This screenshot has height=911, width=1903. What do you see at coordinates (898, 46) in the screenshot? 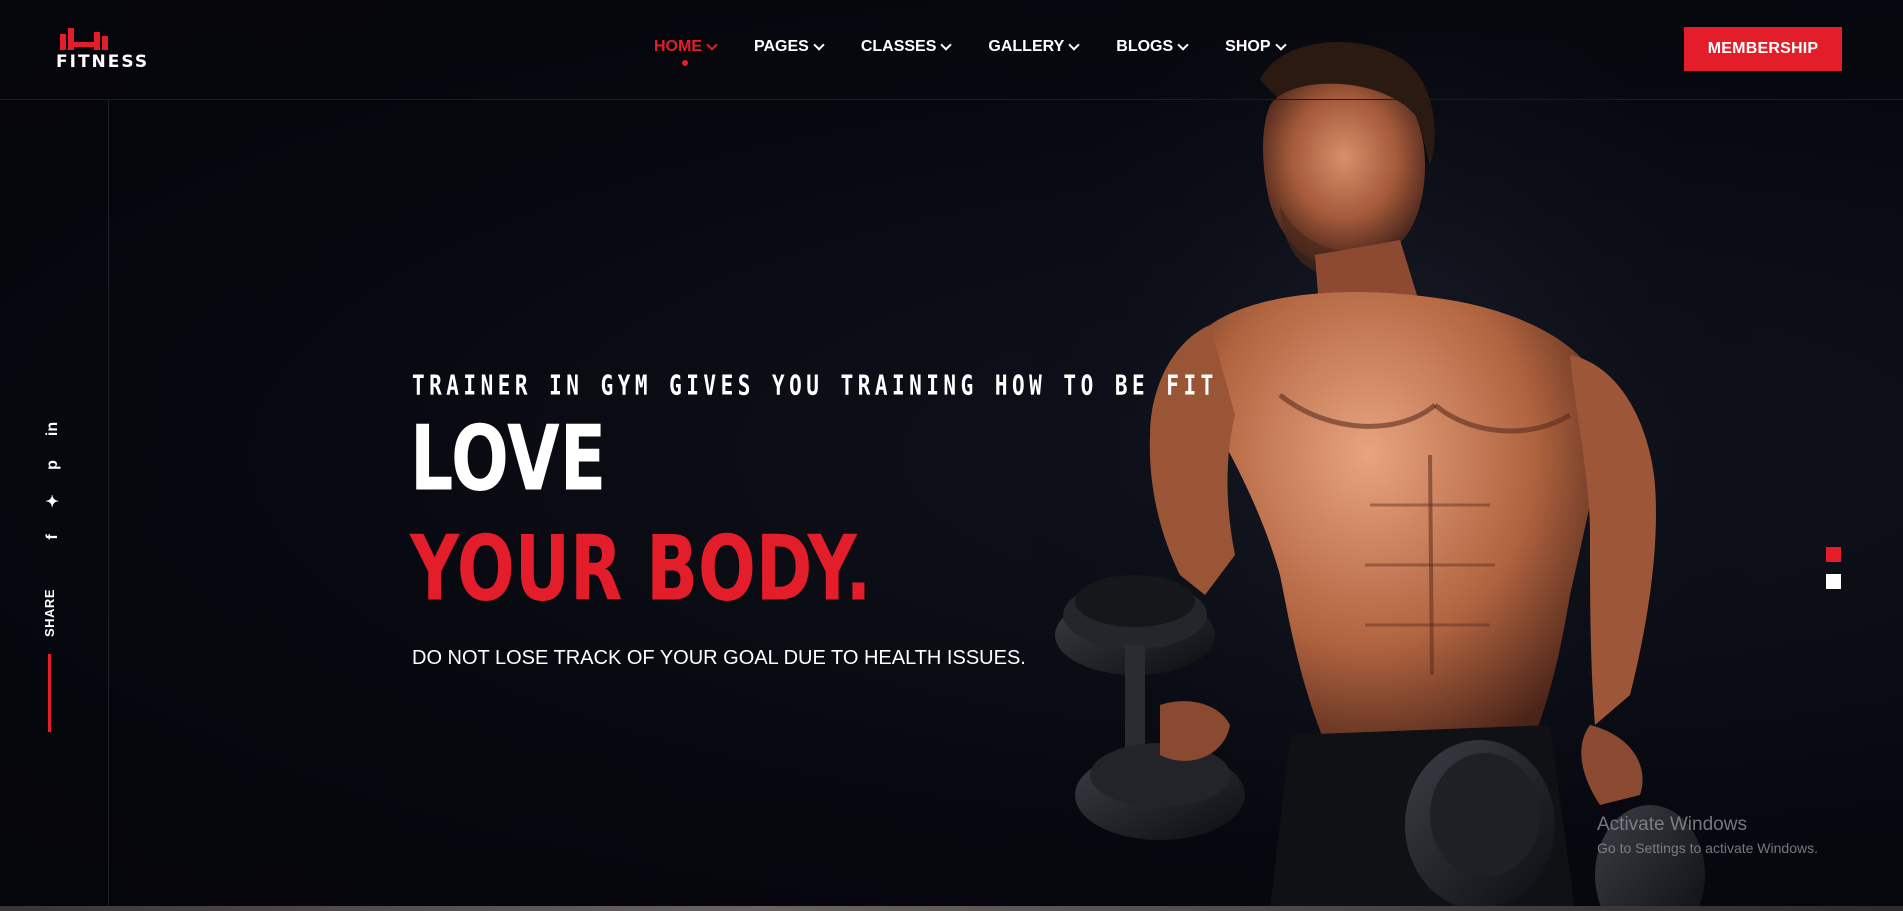
I see `nav-item-label: CLASSES` at bounding box center [898, 46].